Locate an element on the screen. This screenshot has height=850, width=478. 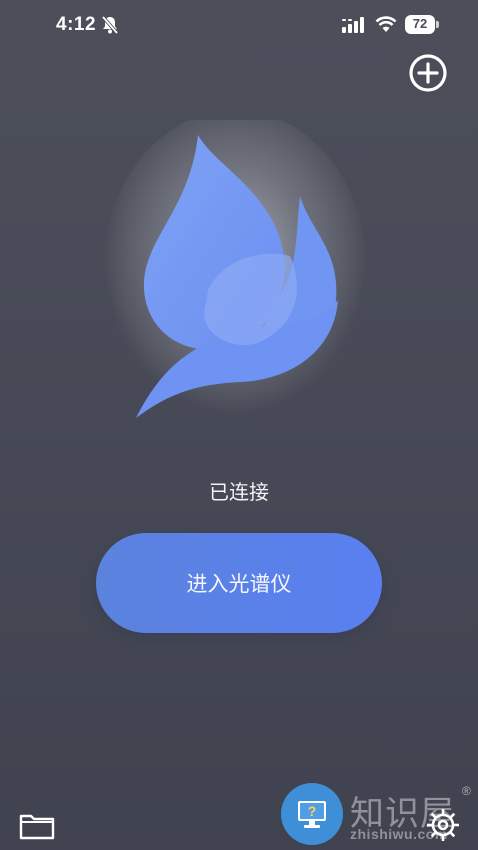
status-time: 4:12 is located at coordinates (76, 24).